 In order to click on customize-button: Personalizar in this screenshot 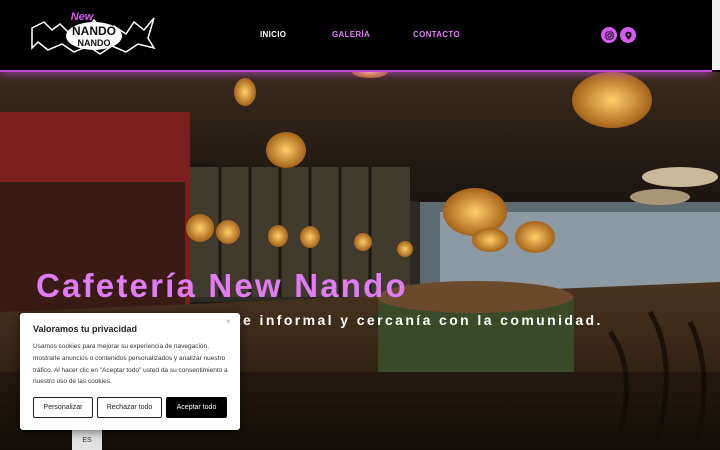, I will do `click(63, 407)`.